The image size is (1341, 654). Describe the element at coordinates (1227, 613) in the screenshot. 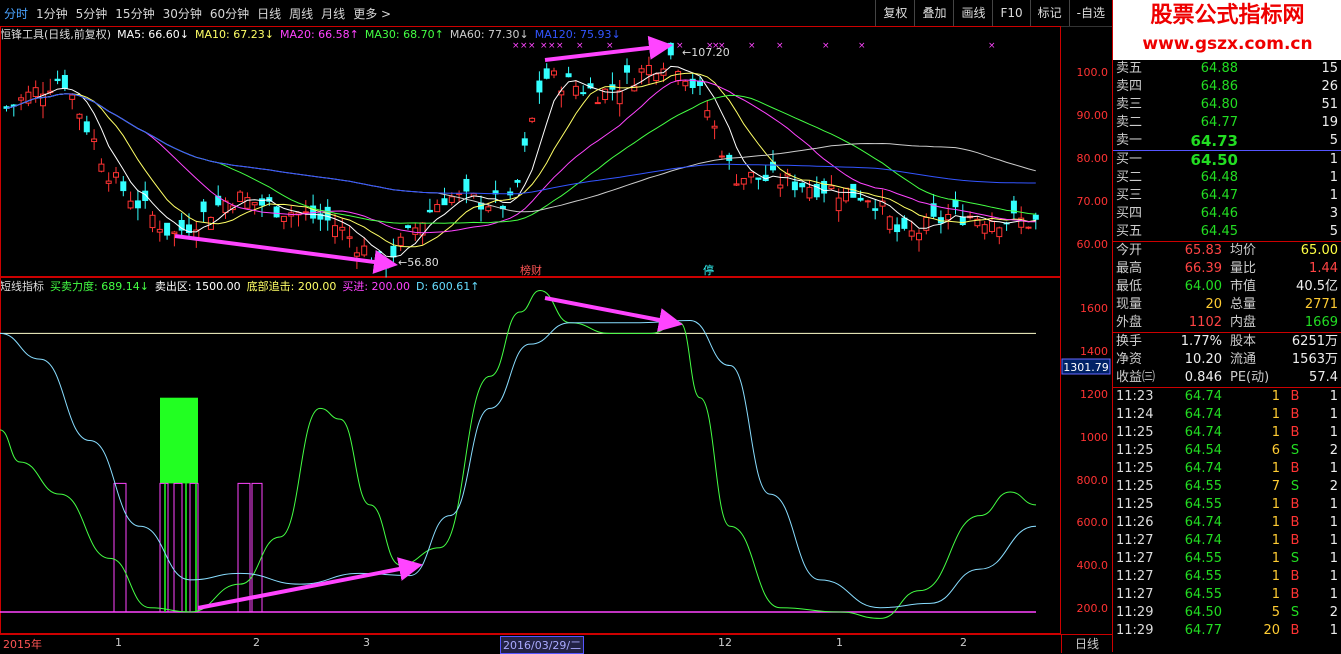

I see `tick-row: 11:29 64.50 5 S 2` at that location.